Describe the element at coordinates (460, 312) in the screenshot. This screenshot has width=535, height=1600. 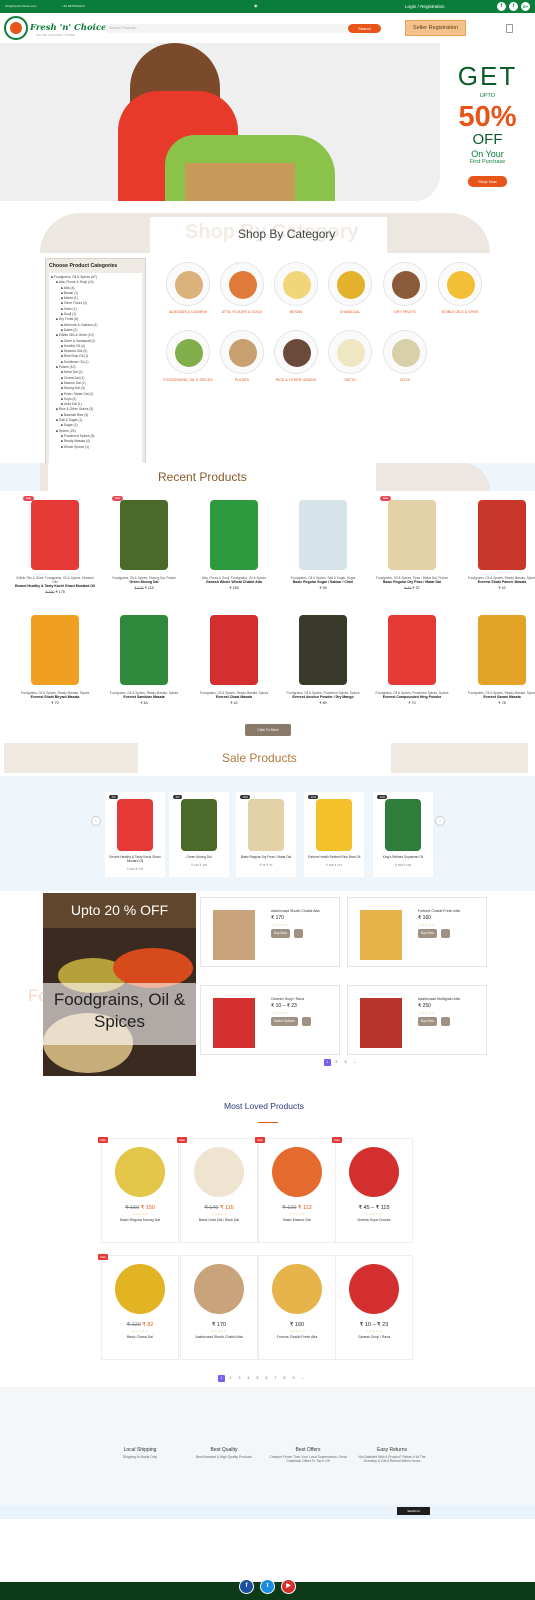
I see `category-label: EDIBLE OILS & GHEE` at that location.